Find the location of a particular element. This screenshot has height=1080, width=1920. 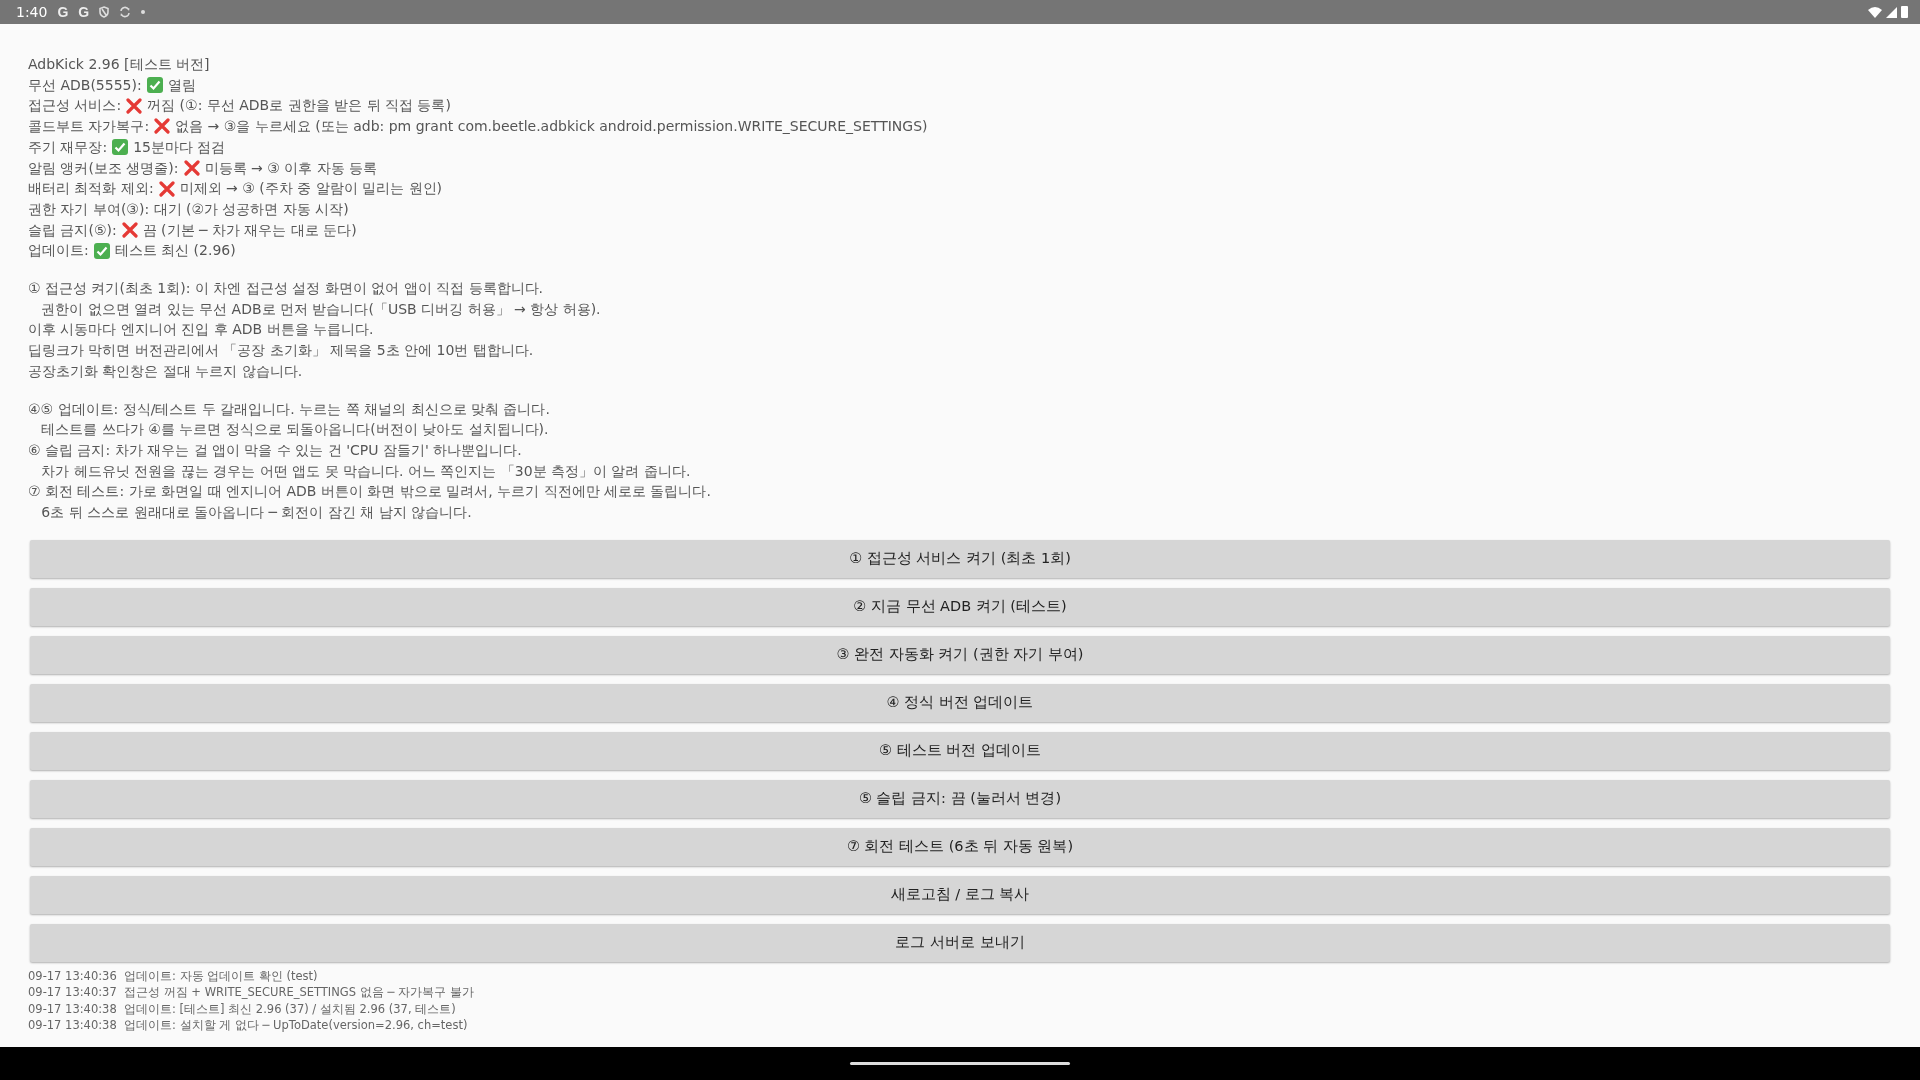

status-label: 무선 ADB(5555): is located at coordinates (85, 85).